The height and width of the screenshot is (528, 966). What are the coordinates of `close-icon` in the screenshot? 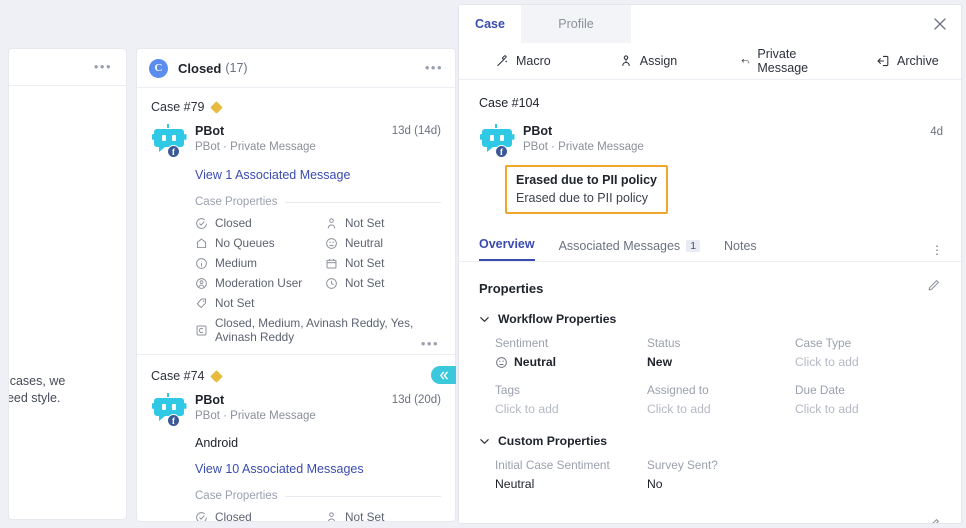 It's located at (940, 24).